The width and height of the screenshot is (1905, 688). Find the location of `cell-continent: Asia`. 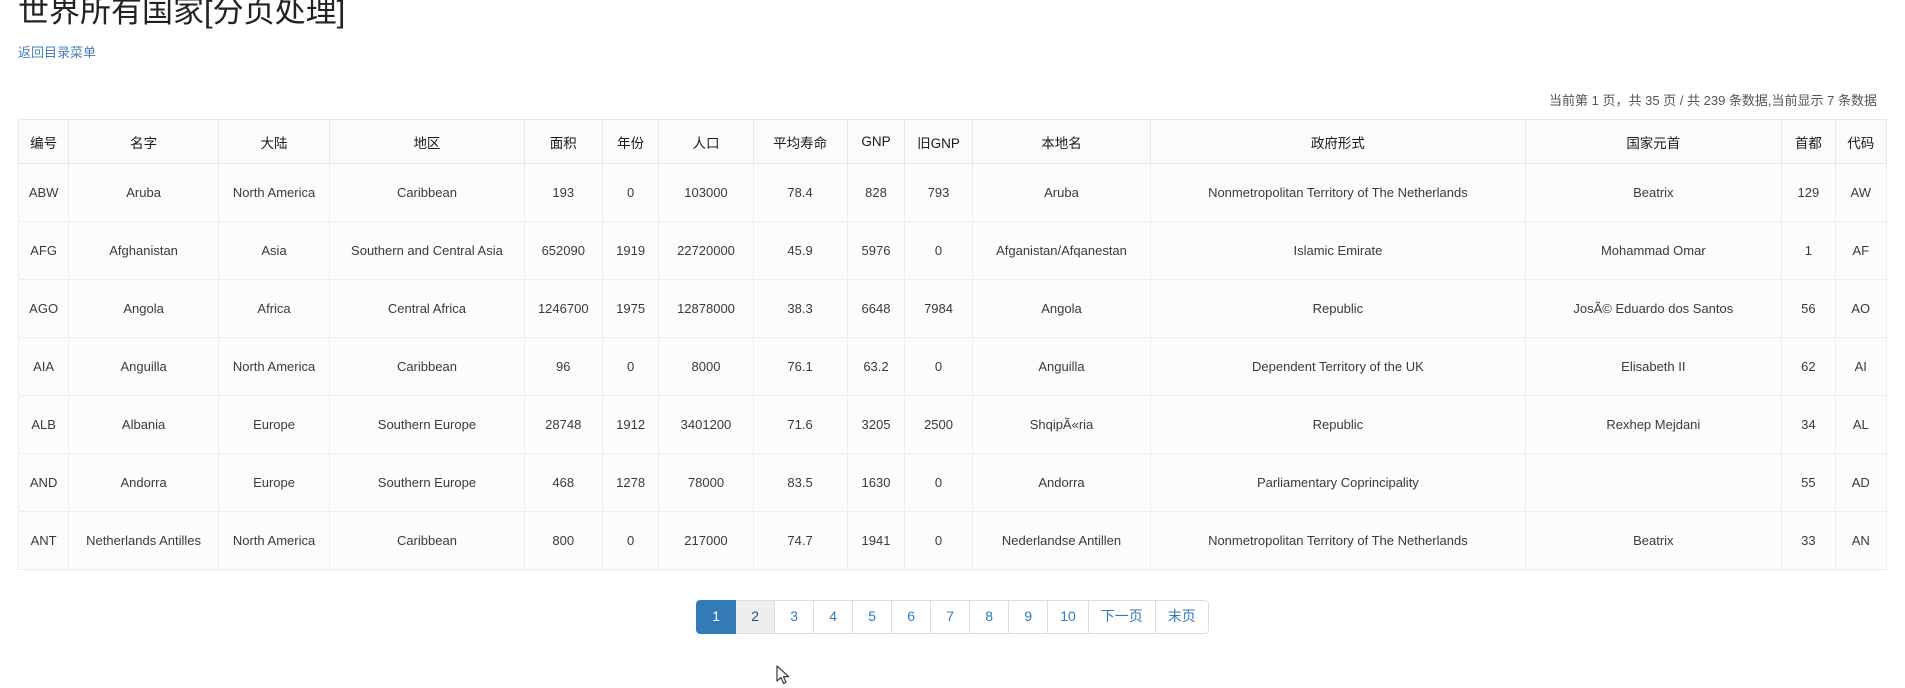

cell-continent: Asia is located at coordinates (274, 250).